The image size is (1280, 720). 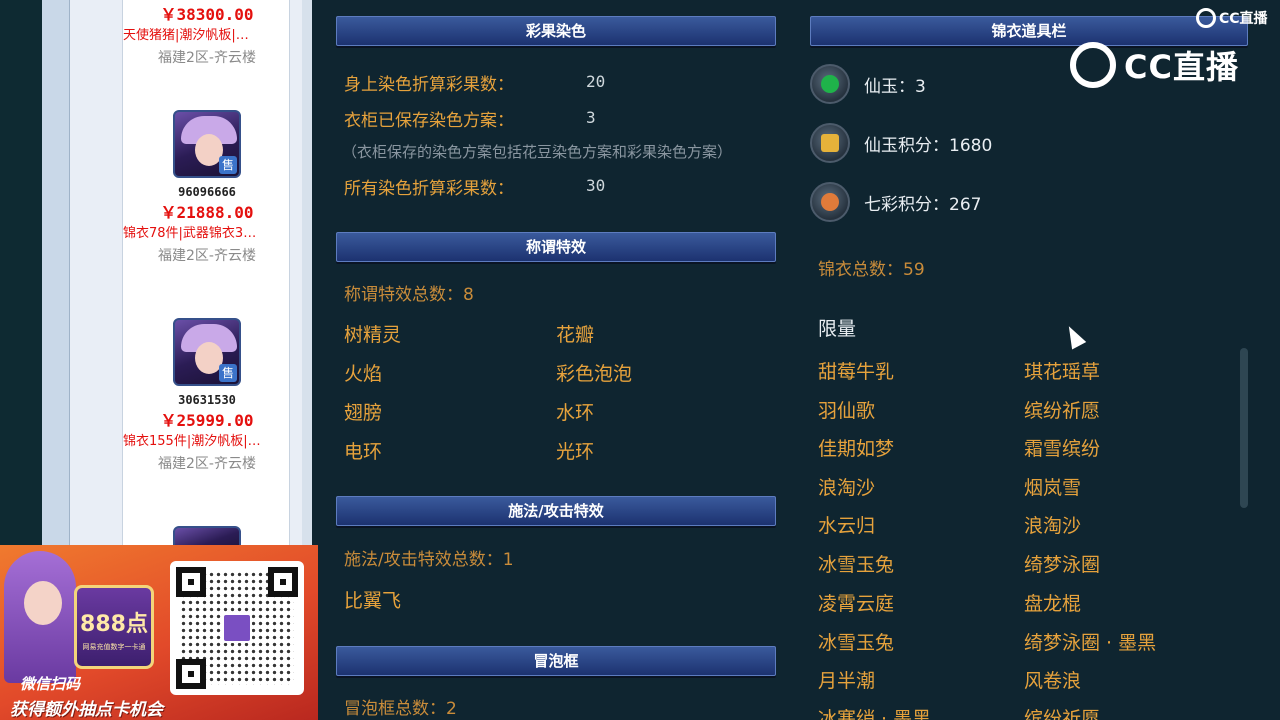 I want to click on character-avatar, so click(x=207, y=535).